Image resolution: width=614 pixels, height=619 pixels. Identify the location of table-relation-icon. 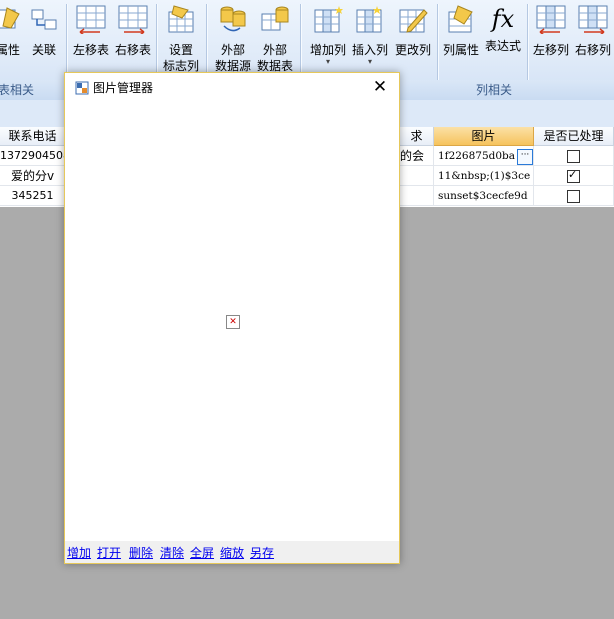
(44, 19).